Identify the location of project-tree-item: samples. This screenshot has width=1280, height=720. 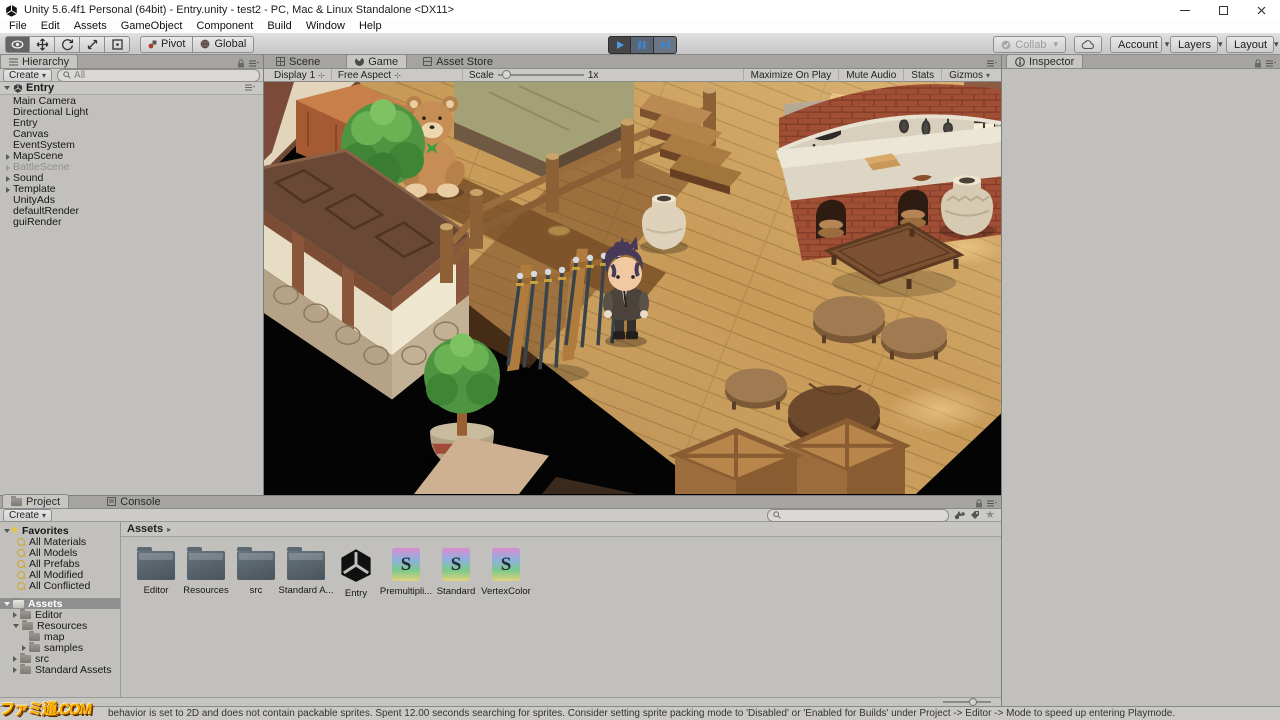
(60, 647).